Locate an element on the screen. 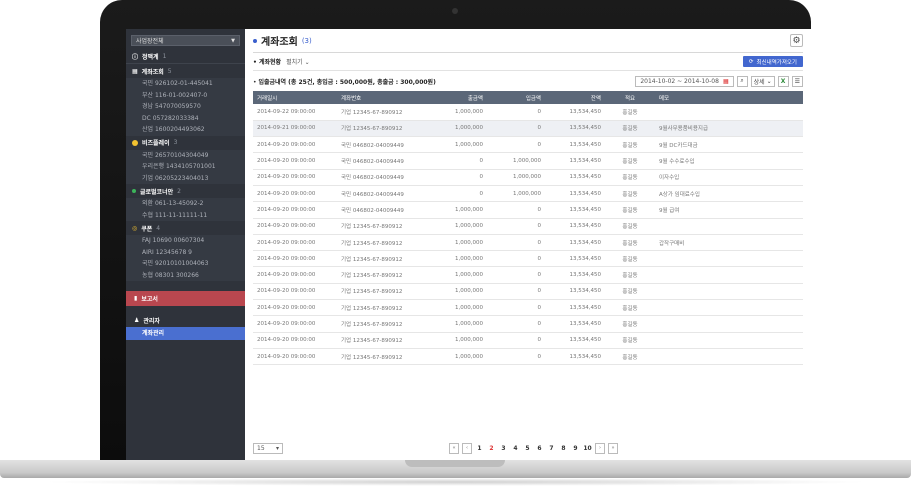  column-header: 출금액 is located at coordinates (458, 97).